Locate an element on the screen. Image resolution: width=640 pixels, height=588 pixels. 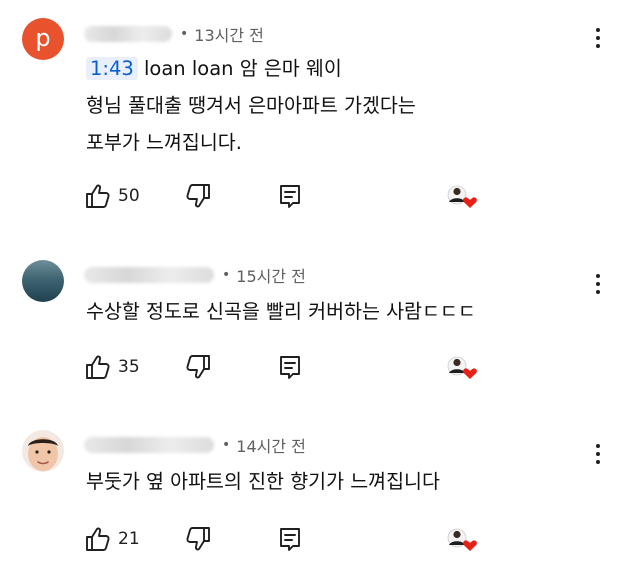
comment-actions: 21 is located at coordinates (280, 541).